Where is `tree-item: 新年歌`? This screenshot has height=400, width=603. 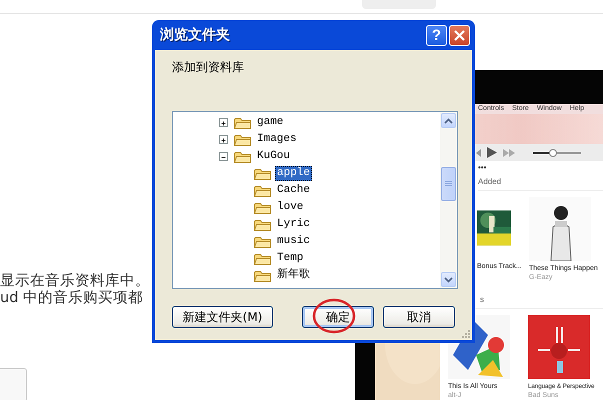 tree-item: 新年歌 is located at coordinates (293, 275).